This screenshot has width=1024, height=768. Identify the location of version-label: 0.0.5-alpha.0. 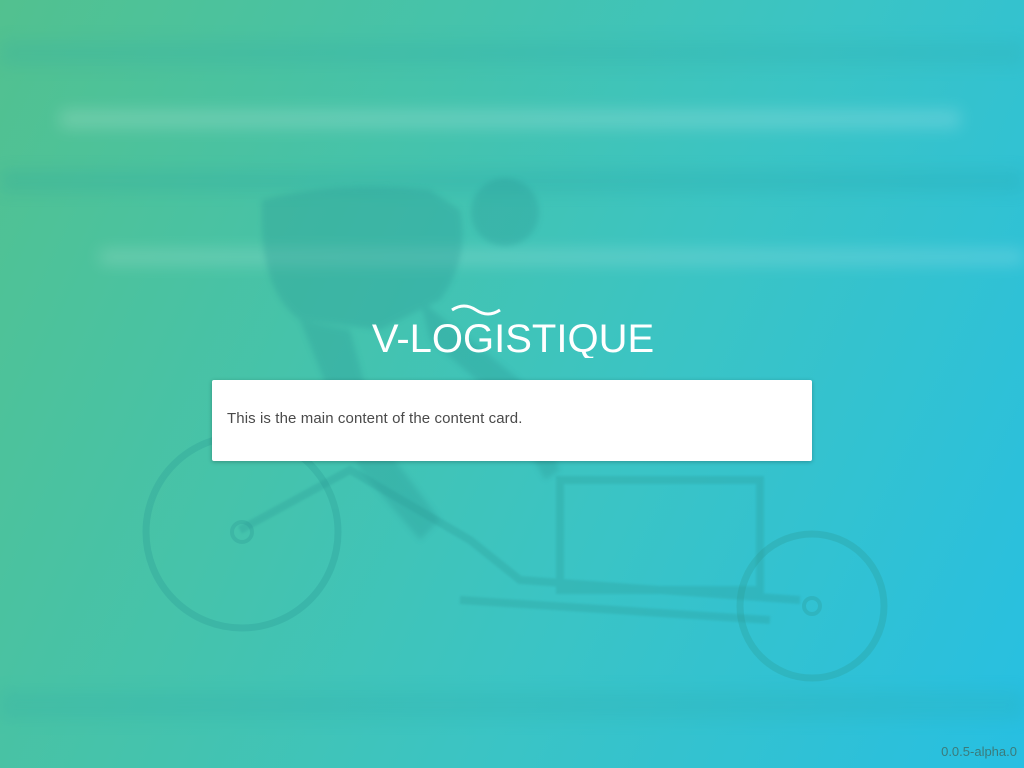
(979, 751).